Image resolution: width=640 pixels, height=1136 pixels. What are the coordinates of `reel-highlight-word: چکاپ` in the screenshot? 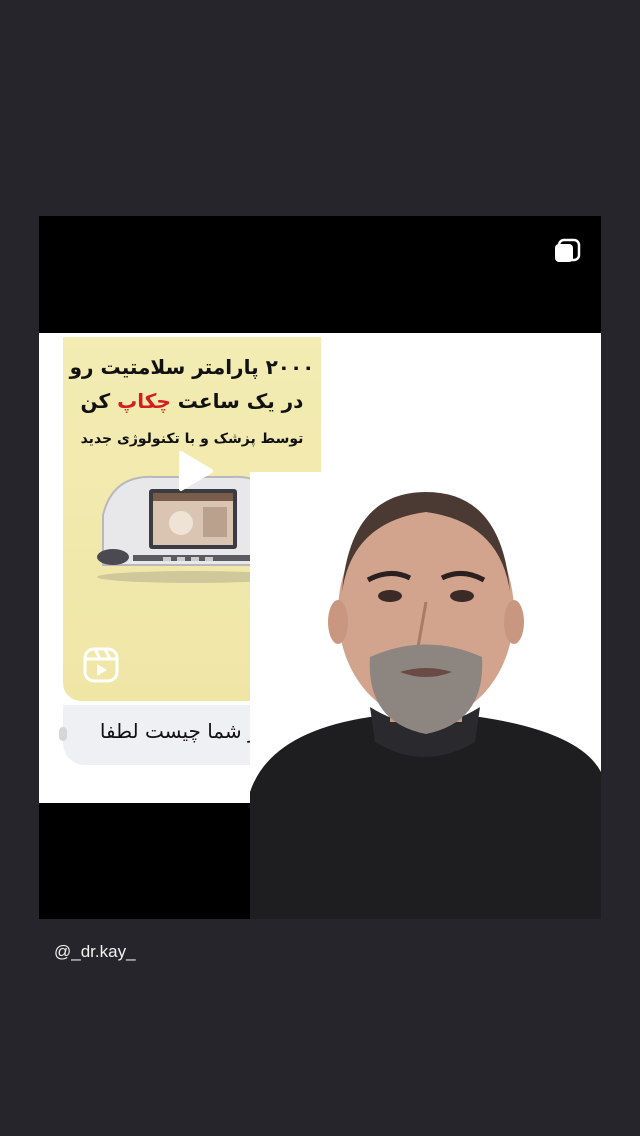 It's located at (144, 401).